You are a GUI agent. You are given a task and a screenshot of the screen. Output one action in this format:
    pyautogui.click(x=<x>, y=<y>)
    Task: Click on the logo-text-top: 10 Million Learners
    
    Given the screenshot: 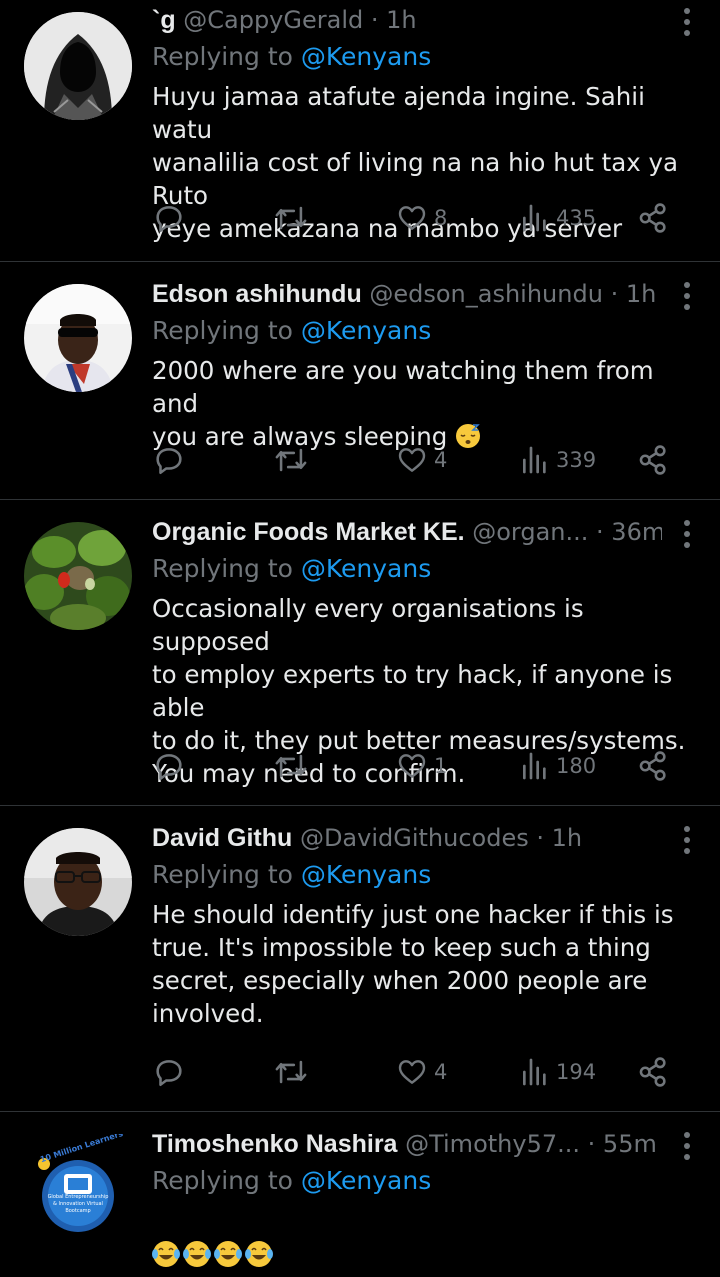 What is the action you would take?
    pyautogui.click(x=82, y=1149)
    